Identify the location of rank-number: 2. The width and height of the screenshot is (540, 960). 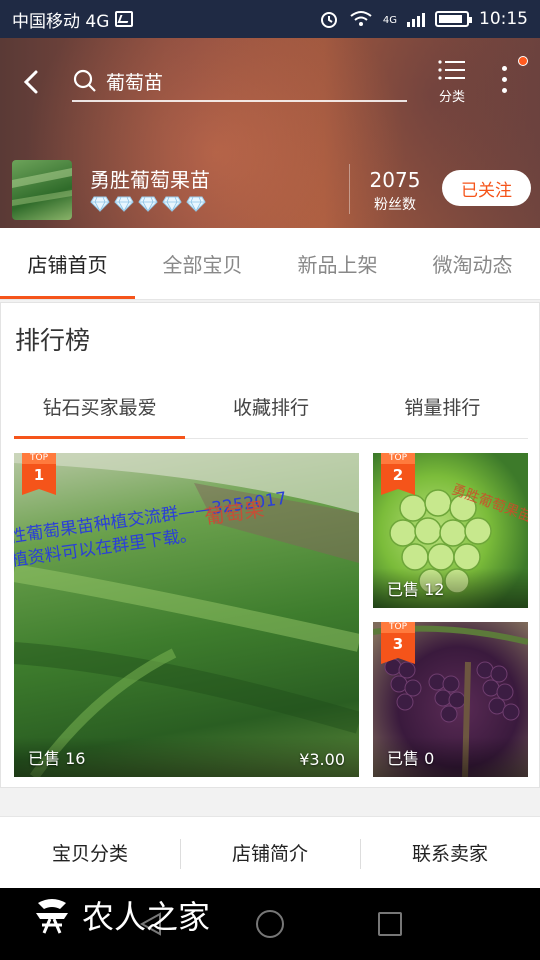
(398, 475).